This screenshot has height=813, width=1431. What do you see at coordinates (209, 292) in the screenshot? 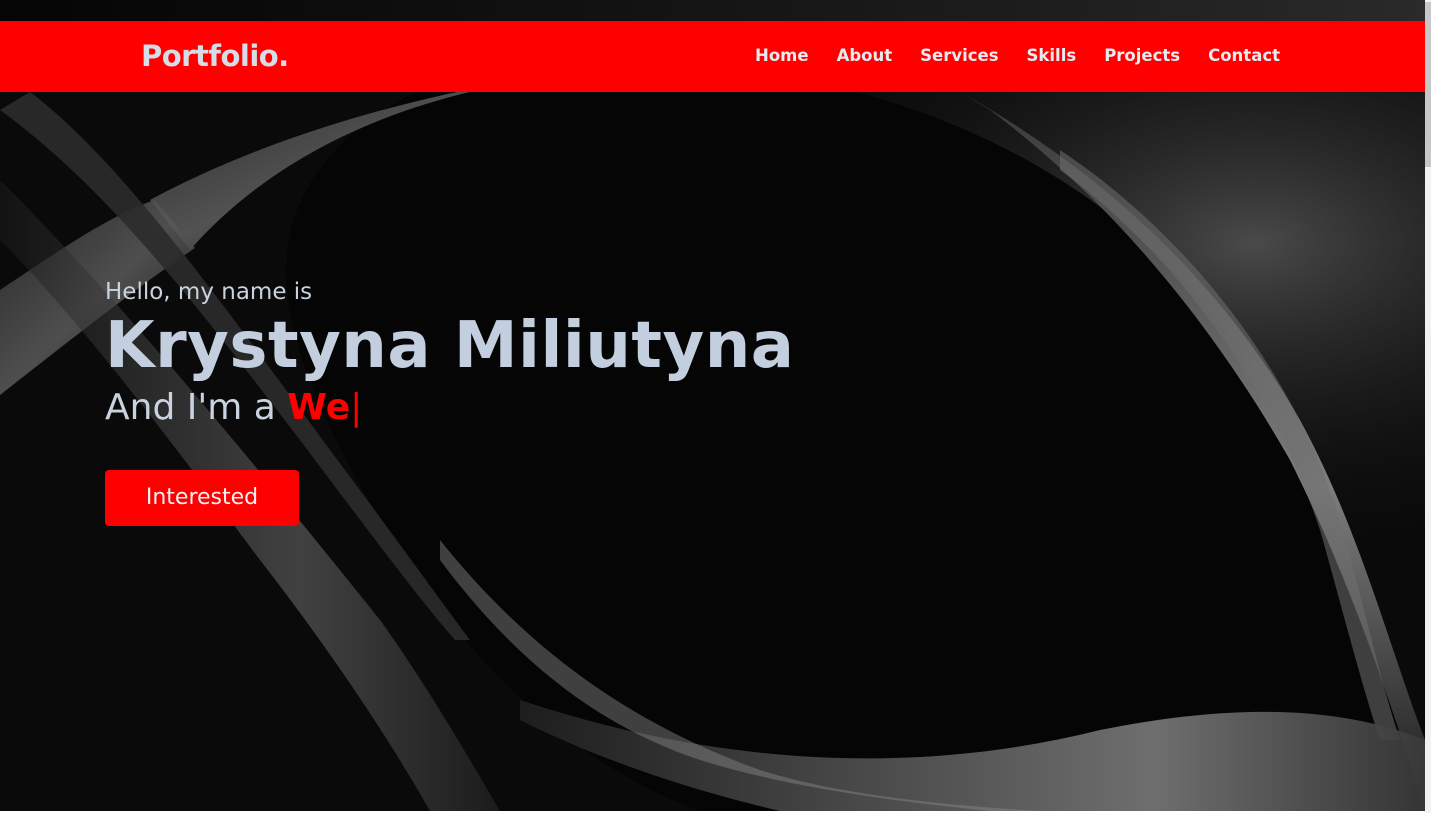
I see `hero-greeting: Hello, my name is` at bounding box center [209, 292].